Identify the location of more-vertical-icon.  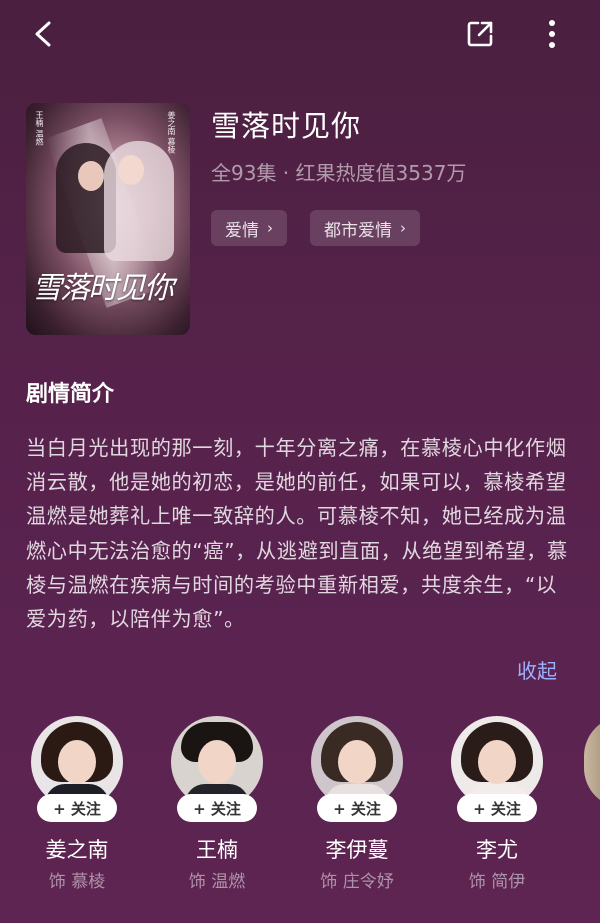
(552, 34).